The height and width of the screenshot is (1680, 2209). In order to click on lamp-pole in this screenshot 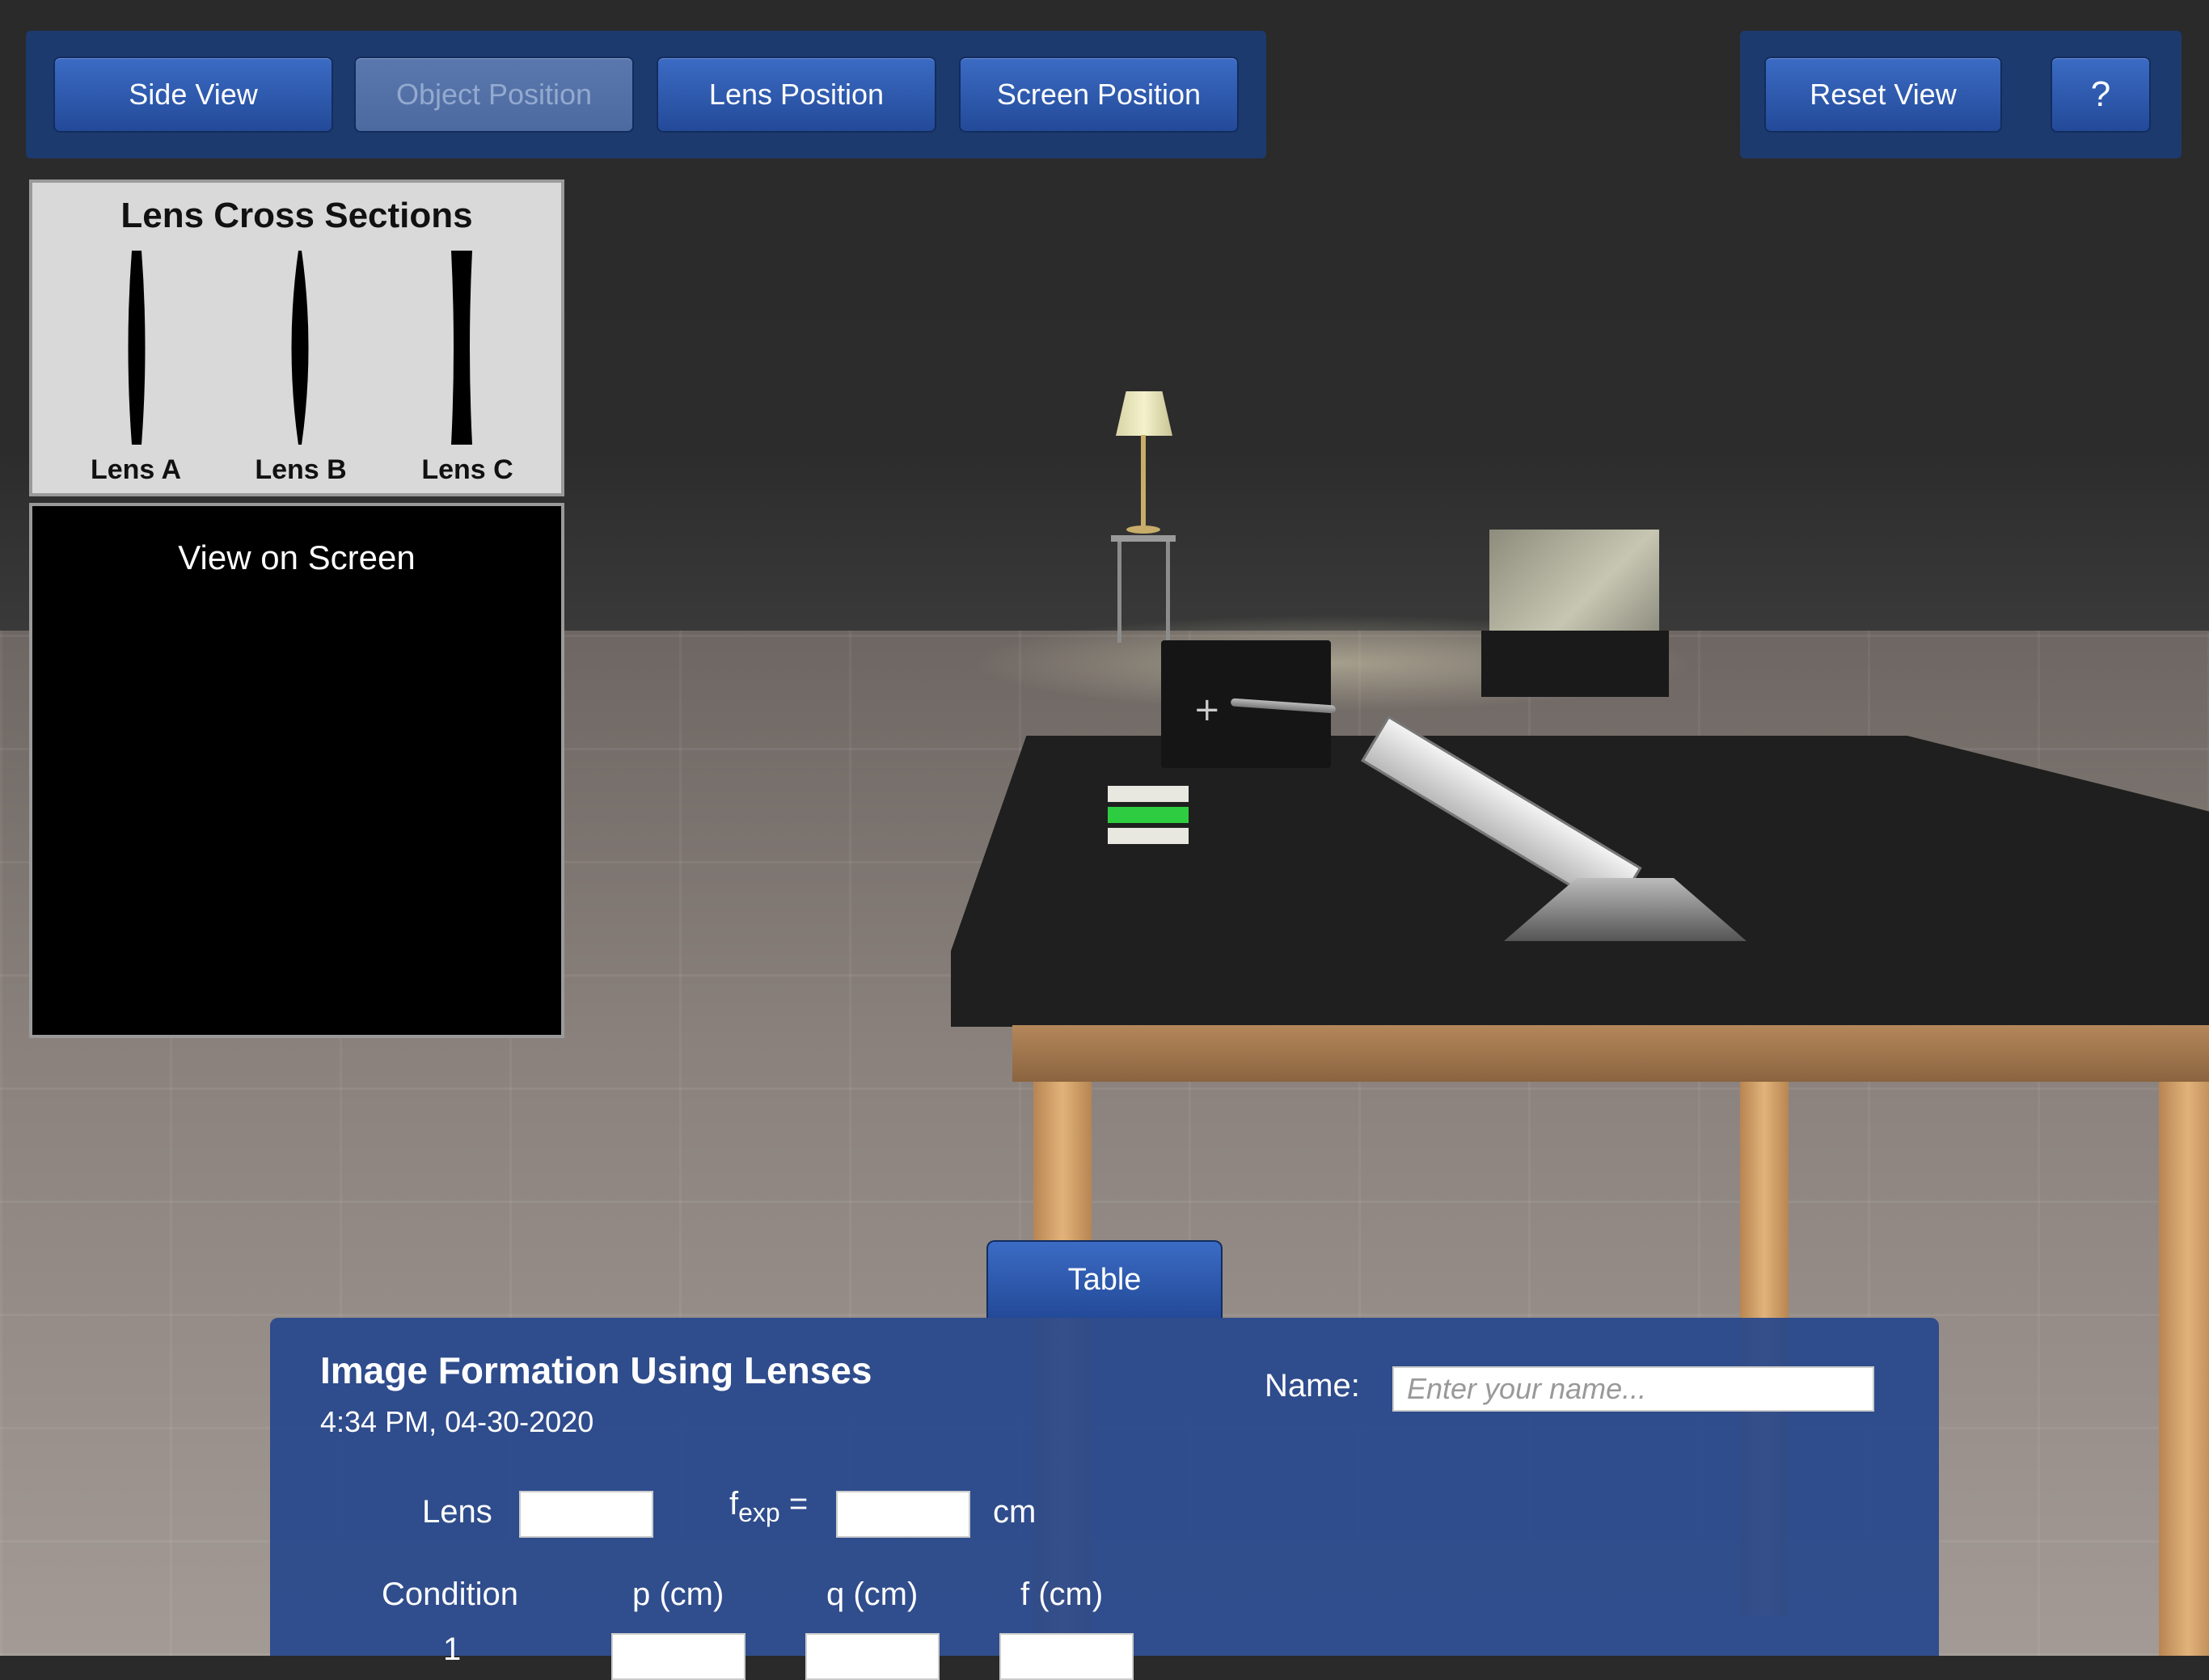, I will do `click(1143, 484)`.